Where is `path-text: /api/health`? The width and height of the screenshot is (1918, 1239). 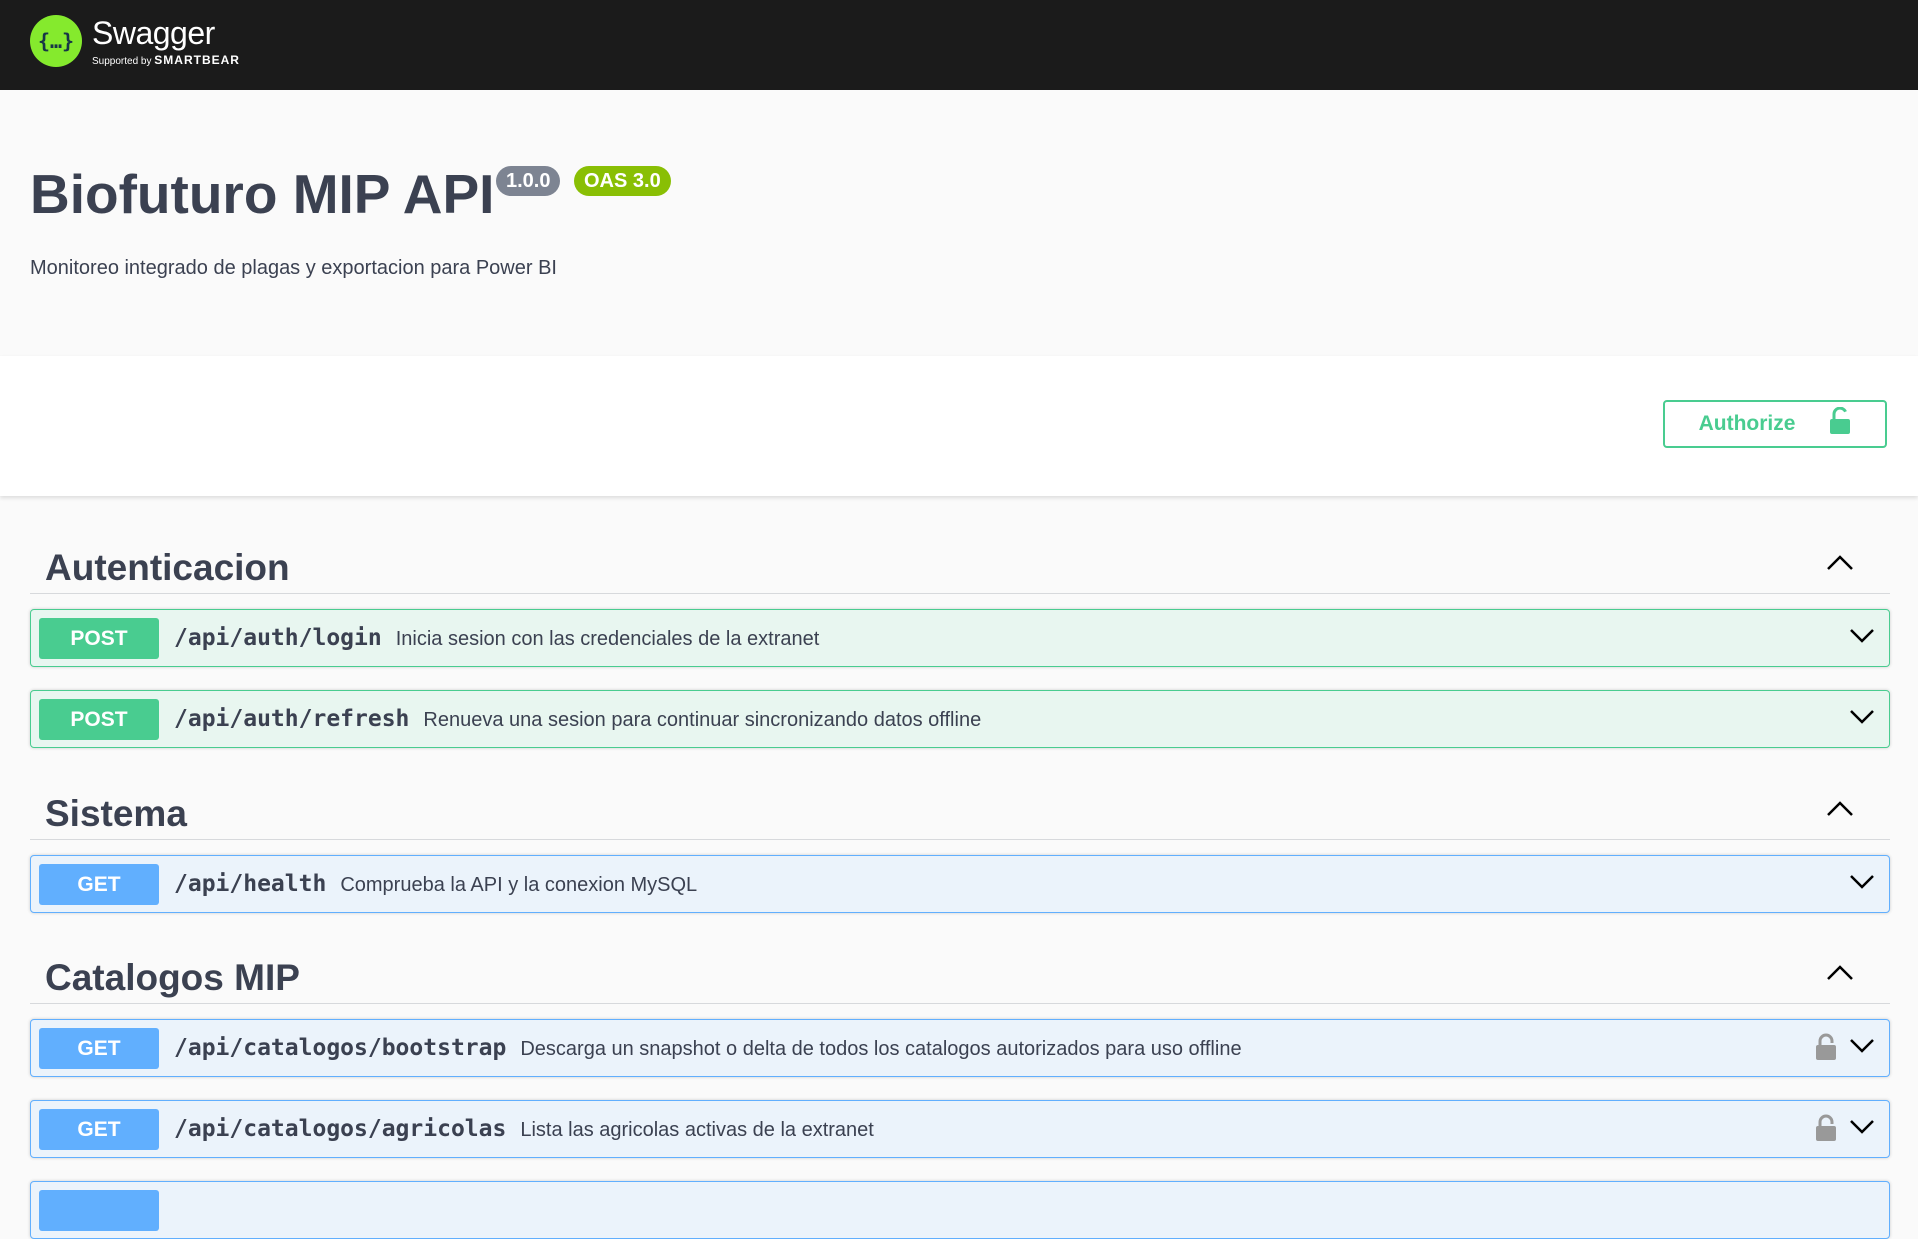 path-text: /api/health is located at coordinates (250, 884).